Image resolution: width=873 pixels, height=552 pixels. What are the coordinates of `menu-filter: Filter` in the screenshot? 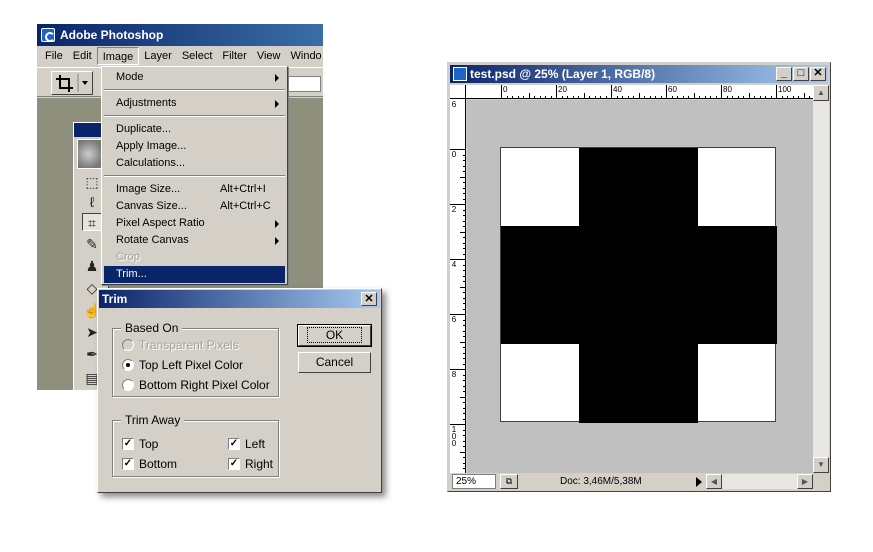 It's located at (234, 56).